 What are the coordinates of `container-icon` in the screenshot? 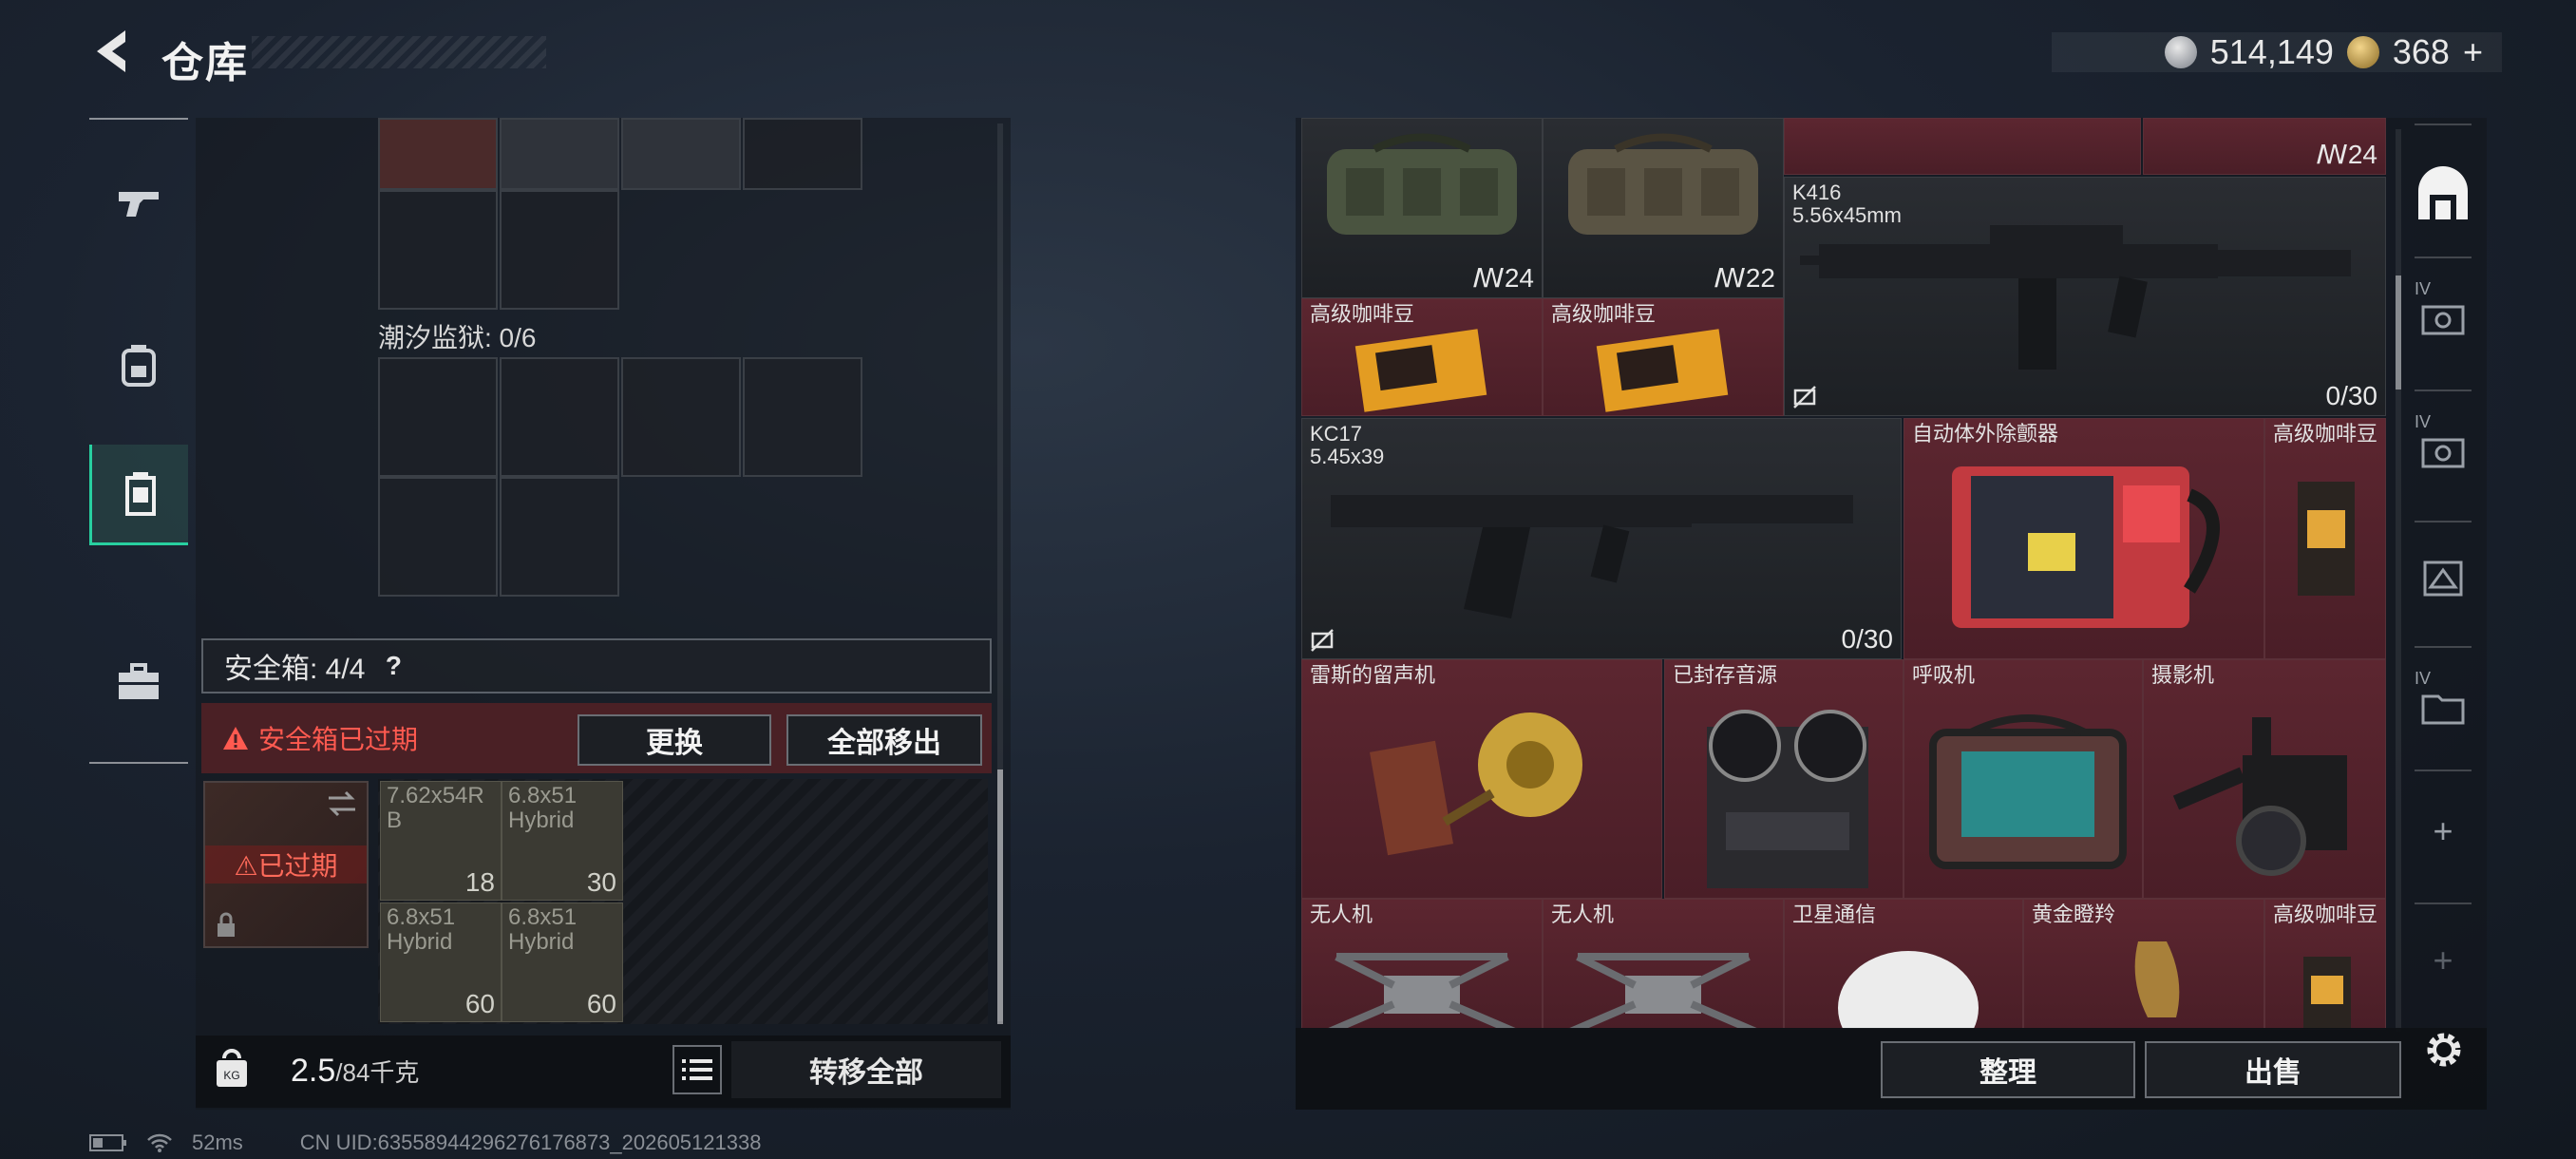 It's located at (140, 493).